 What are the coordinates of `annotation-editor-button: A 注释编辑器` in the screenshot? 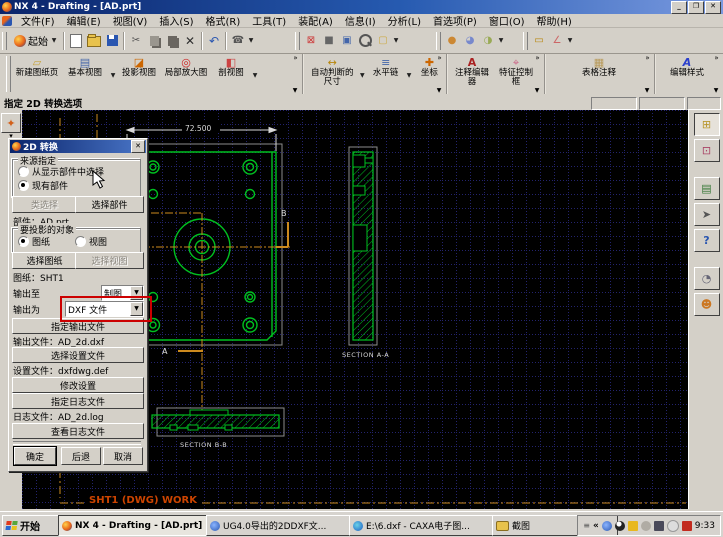 It's located at (472, 74).